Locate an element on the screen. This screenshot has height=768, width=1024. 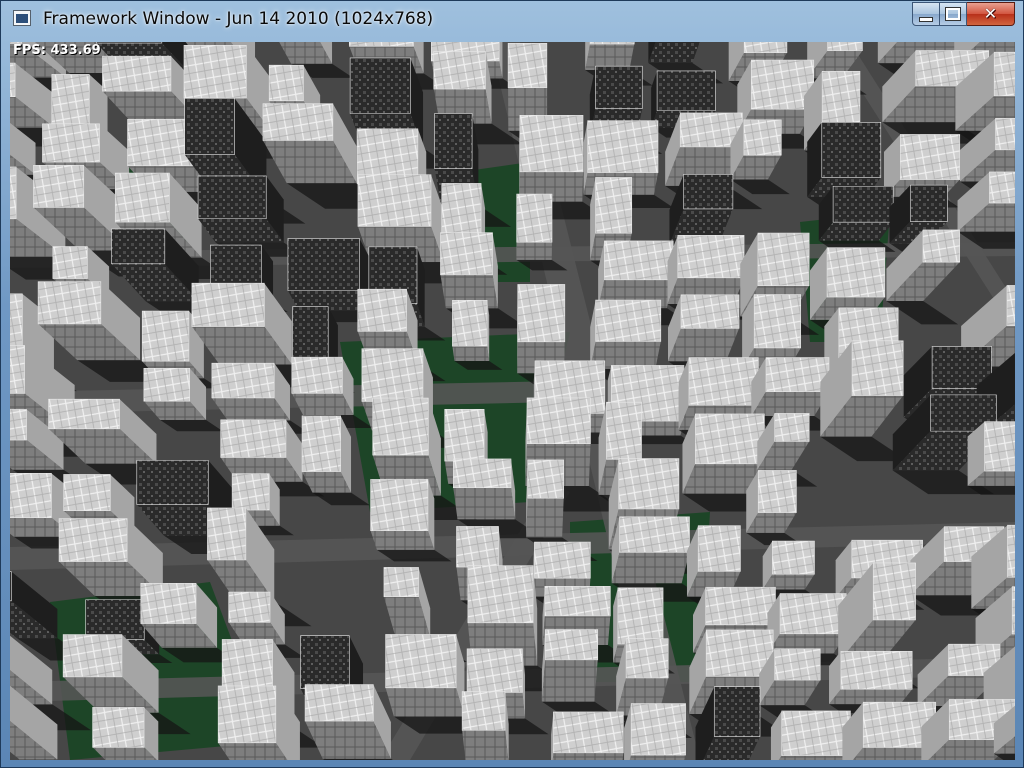
maximize-icon is located at coordinates (953, 14).